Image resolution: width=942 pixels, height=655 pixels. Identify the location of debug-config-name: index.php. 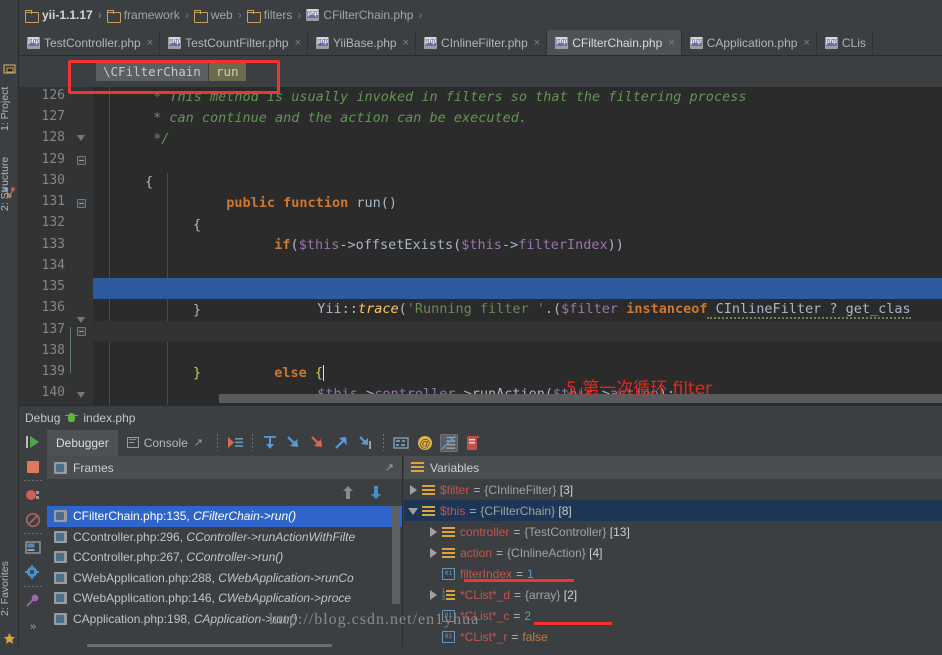
(109, 417).